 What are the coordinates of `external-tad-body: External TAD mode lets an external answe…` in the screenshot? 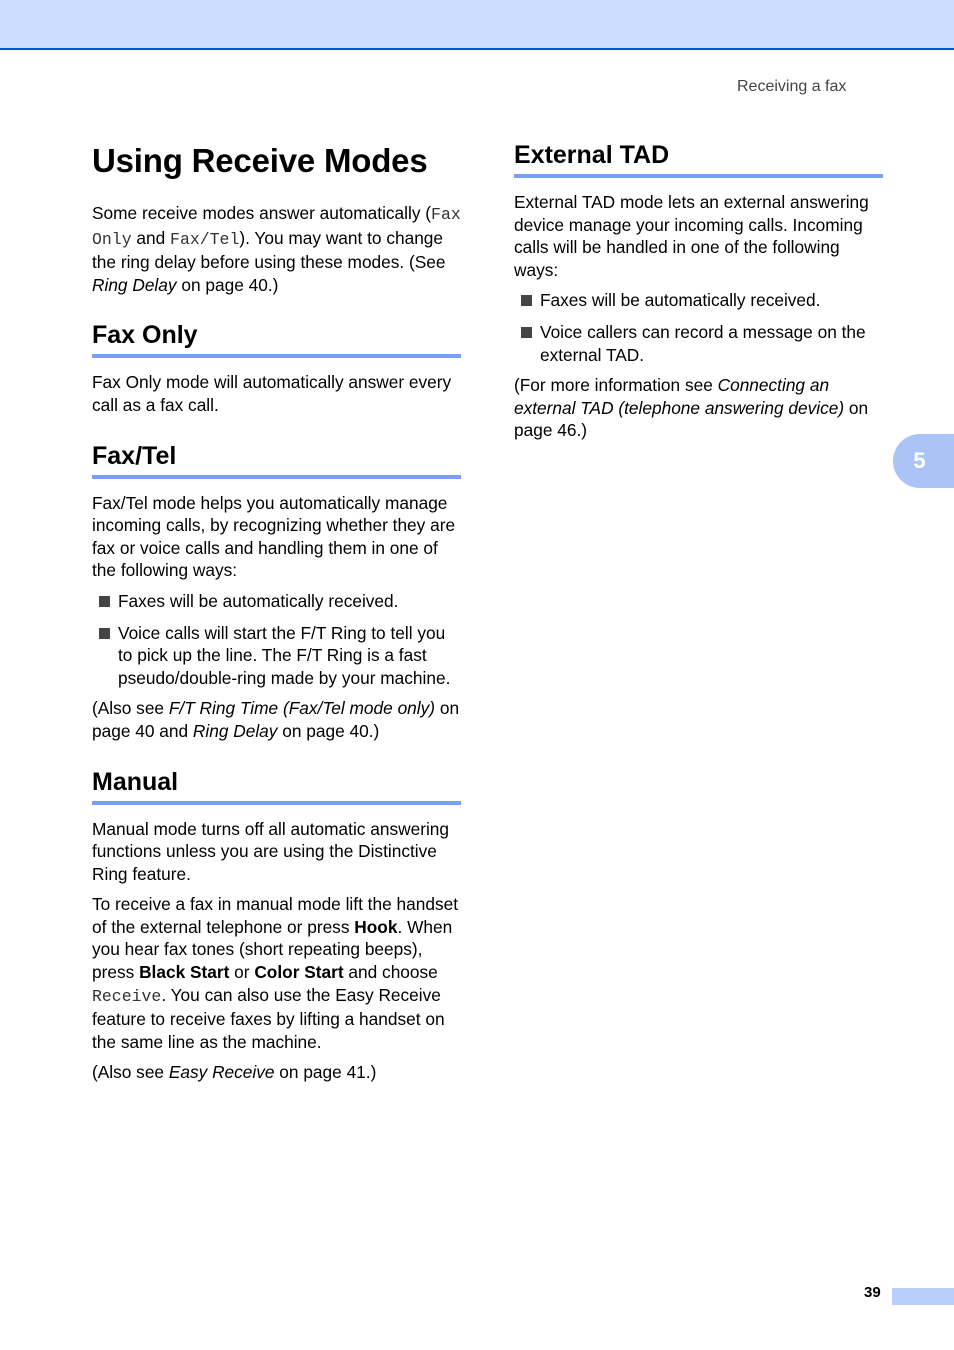 It's located at (691, 236).